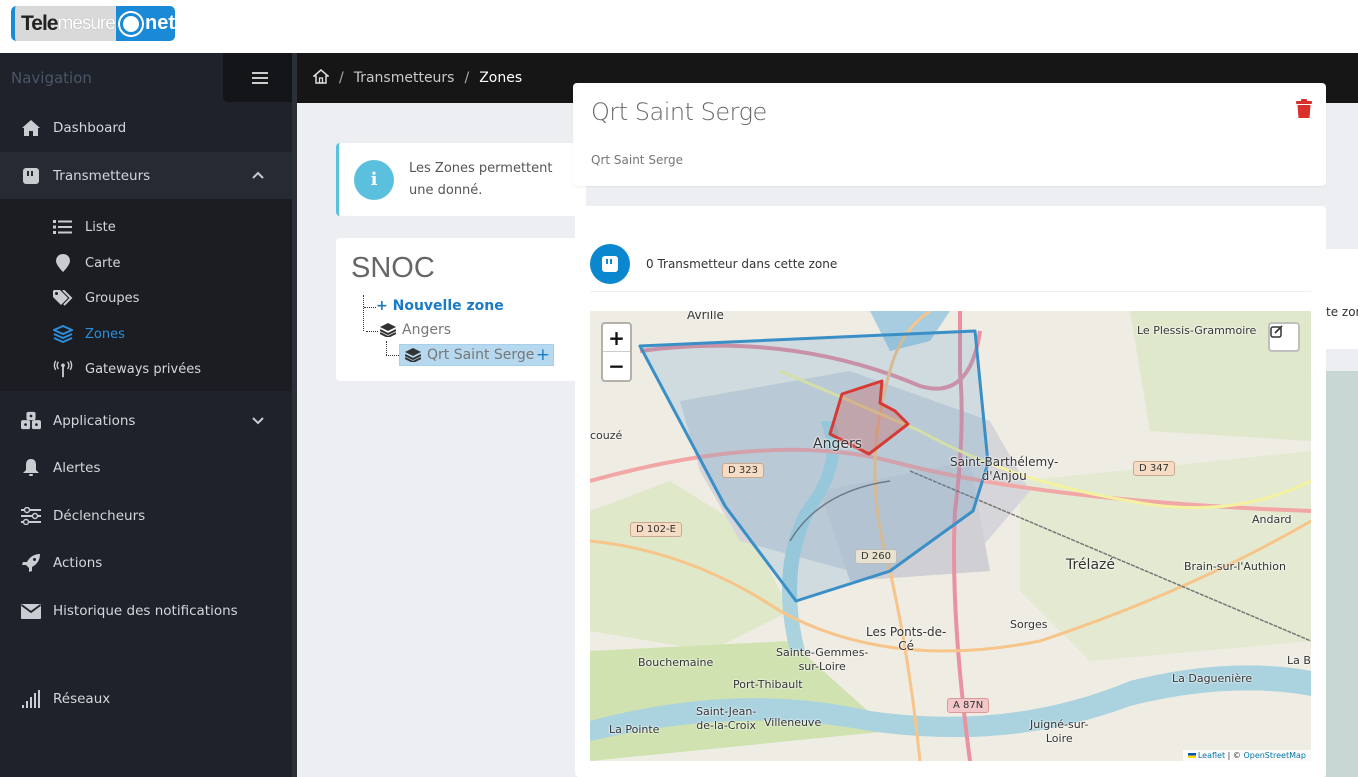  Describe the element at coordinates (949, 134) in the screenshot. I see `zone-header-card: Qrt Saint Serge Qrt Saint Serge` at that location.